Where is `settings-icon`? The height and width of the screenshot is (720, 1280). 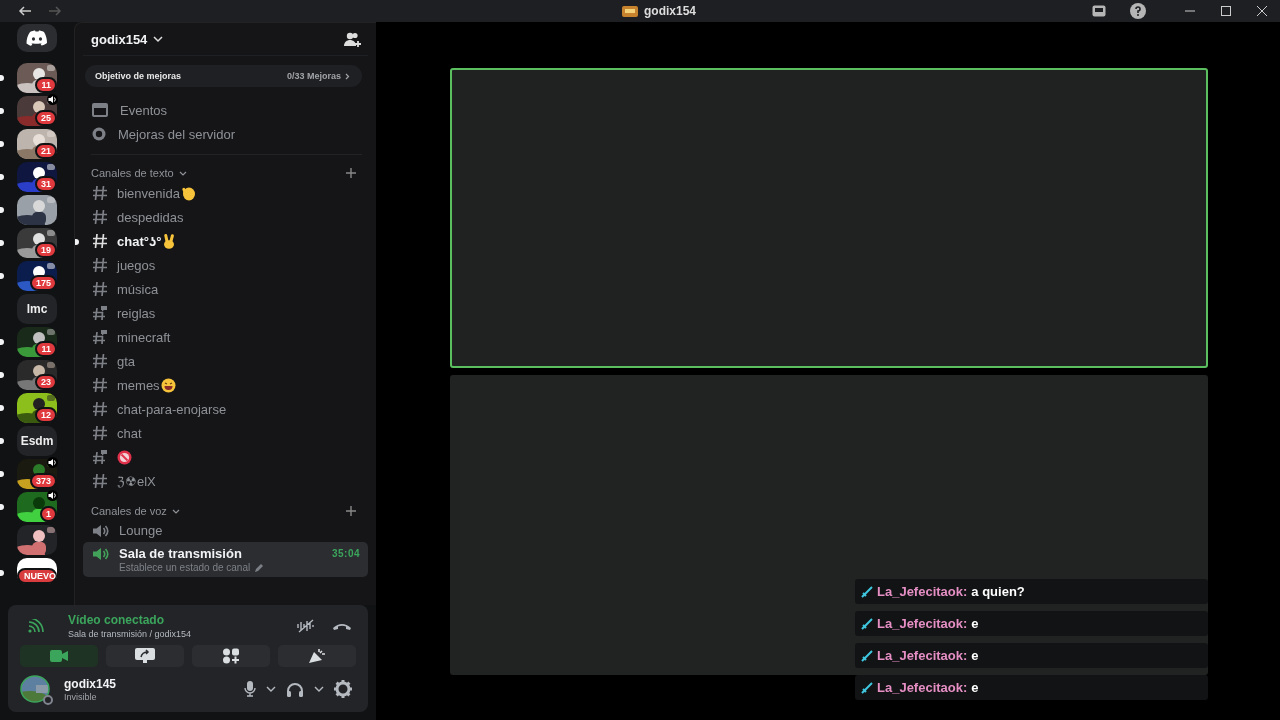 settings-icon is located at coordinates (343, 689).